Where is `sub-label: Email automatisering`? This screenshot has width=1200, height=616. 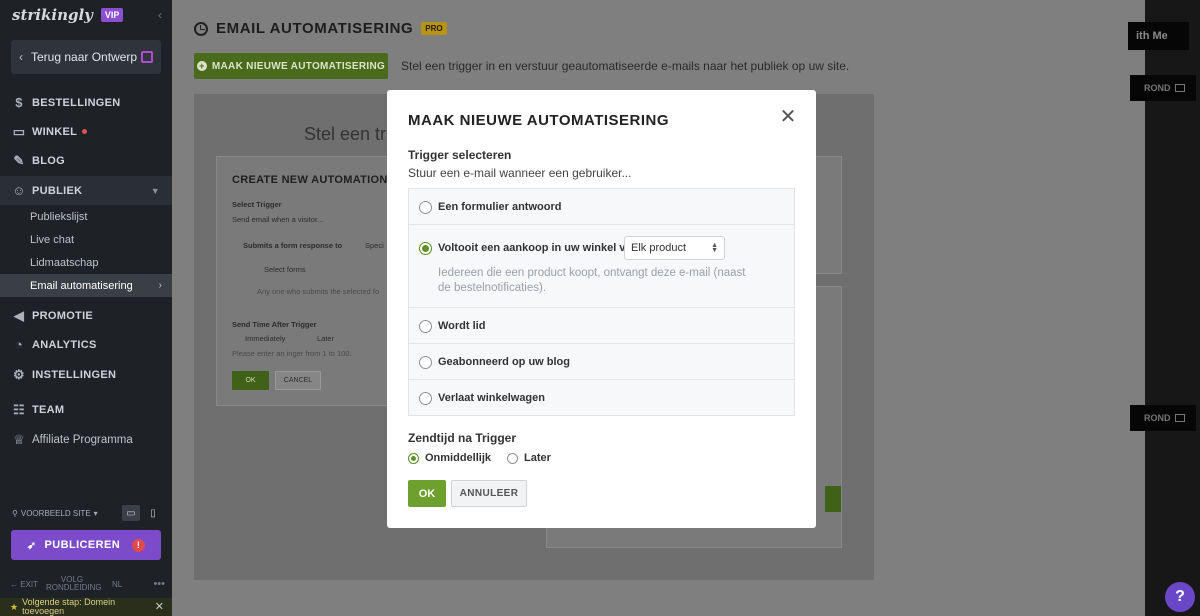
sub-label: Email automatisering is located at coordinates (81, 285).